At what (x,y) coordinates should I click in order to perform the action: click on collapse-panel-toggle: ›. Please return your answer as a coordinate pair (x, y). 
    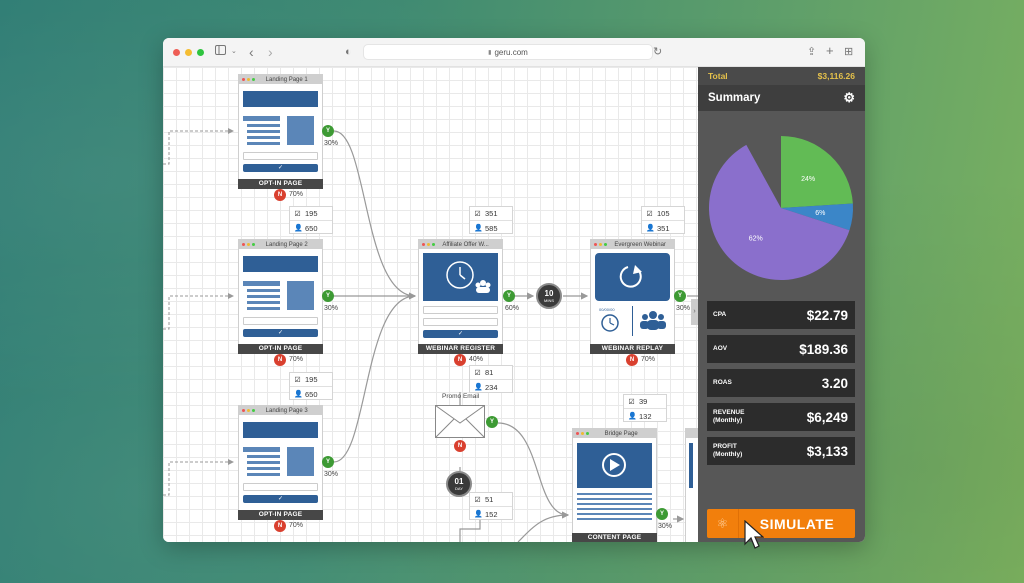
    Looking at the image, I should click on (694, 312).